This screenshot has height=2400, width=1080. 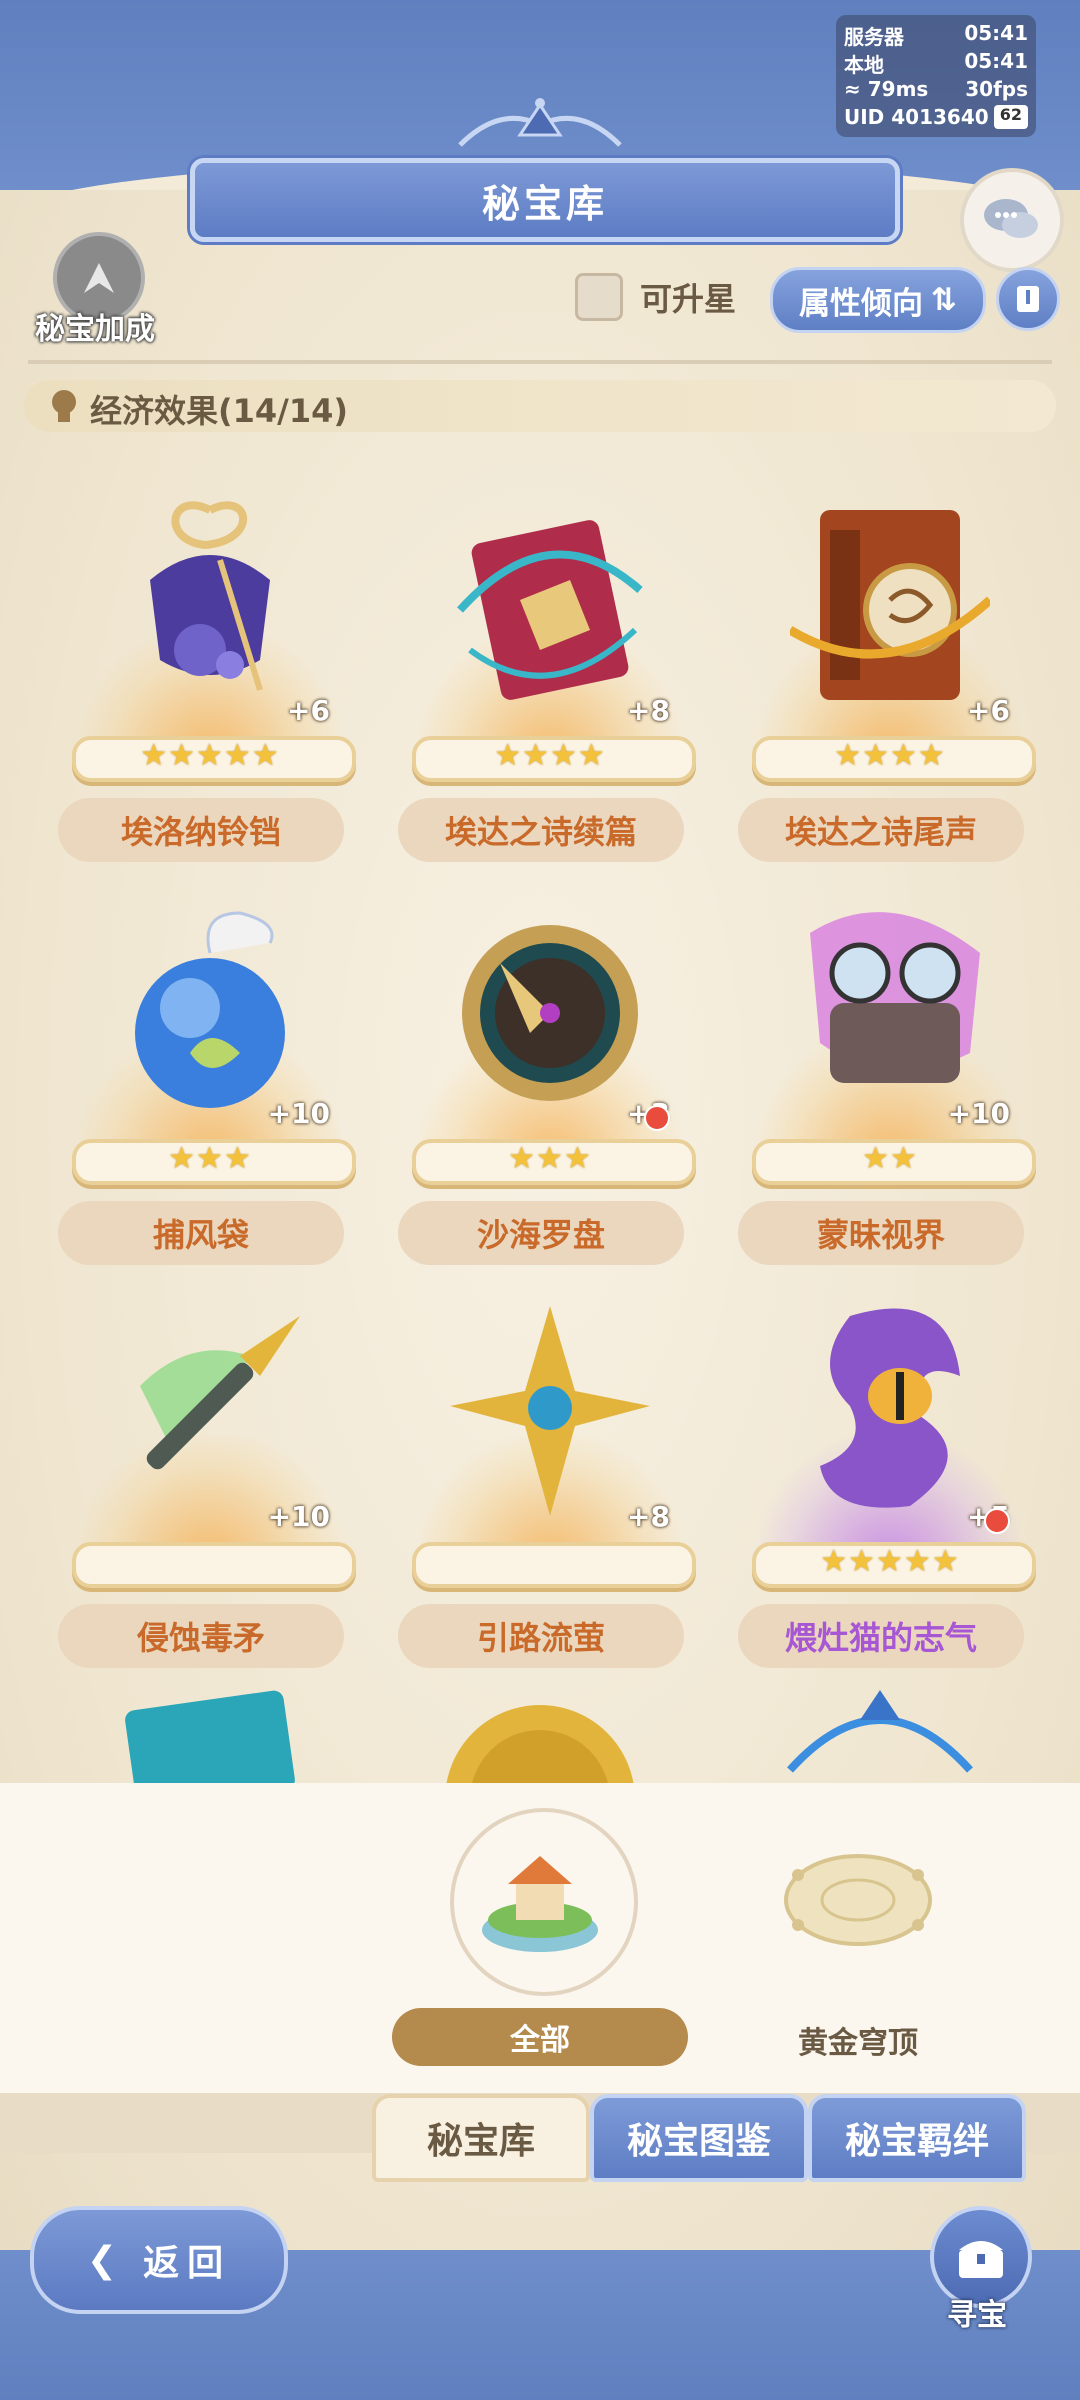 I want to click on back-label: 返回, so click(x=187, y=2263).